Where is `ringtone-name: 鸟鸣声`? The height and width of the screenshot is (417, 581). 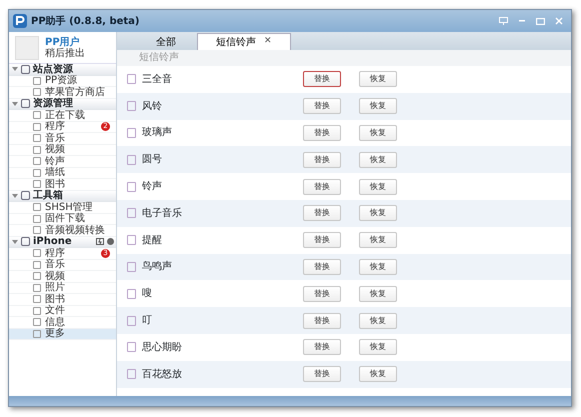 ringtone-name: 鸟鸣声 is located at coordinates (157, 267).